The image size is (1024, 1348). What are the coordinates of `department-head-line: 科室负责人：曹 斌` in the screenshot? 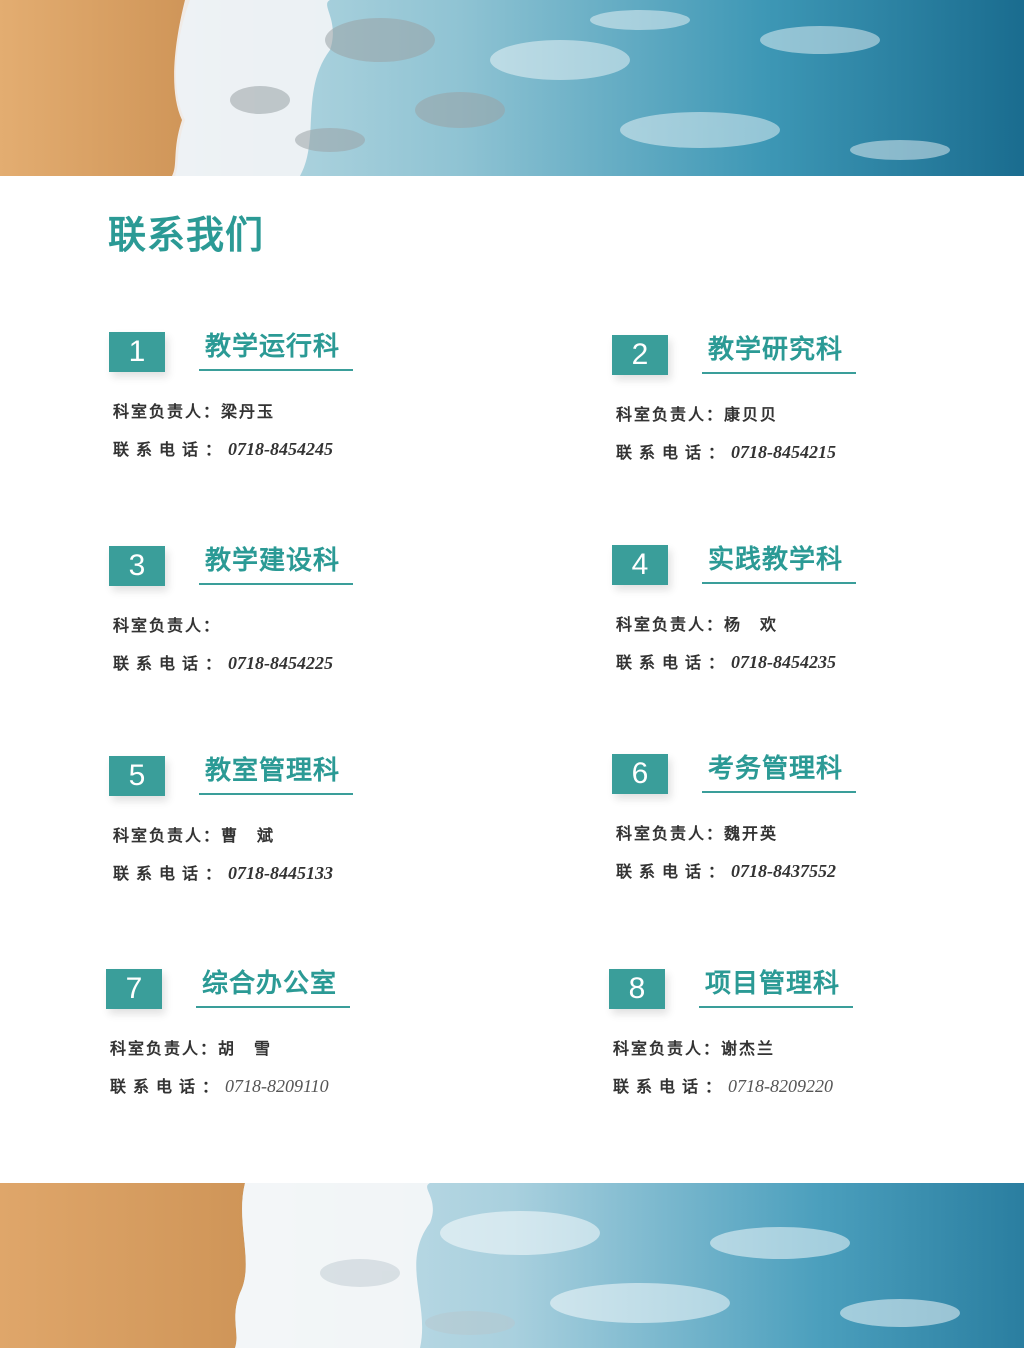 It's located at (194, 834).